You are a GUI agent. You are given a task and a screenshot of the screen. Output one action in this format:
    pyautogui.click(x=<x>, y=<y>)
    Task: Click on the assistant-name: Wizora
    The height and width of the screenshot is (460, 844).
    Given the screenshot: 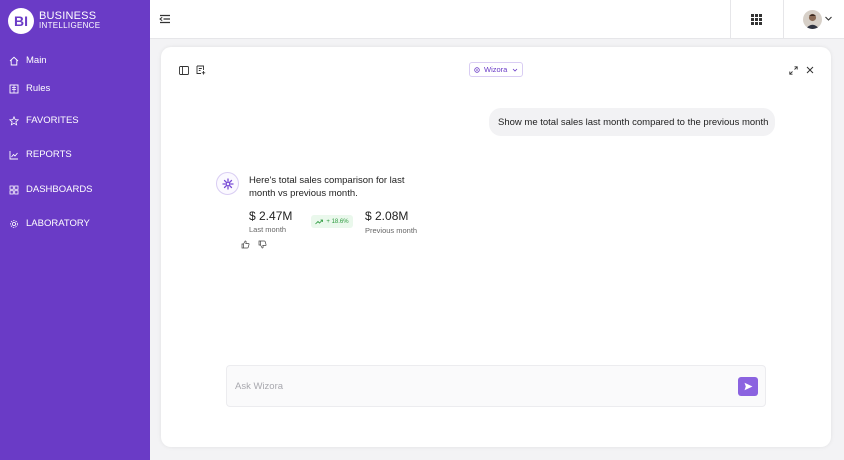 What is the action you would take?
    pyautogui.click(x=496, y=69)
    